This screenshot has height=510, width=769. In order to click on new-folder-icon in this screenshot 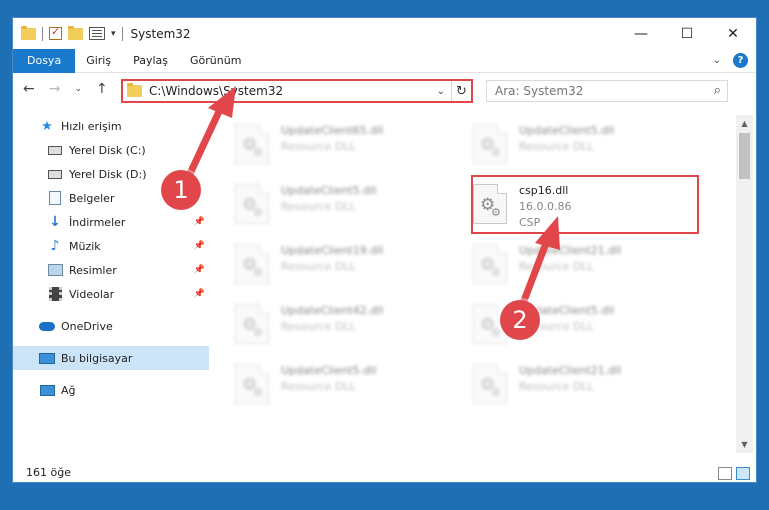, I will do `click(75, 32)`.